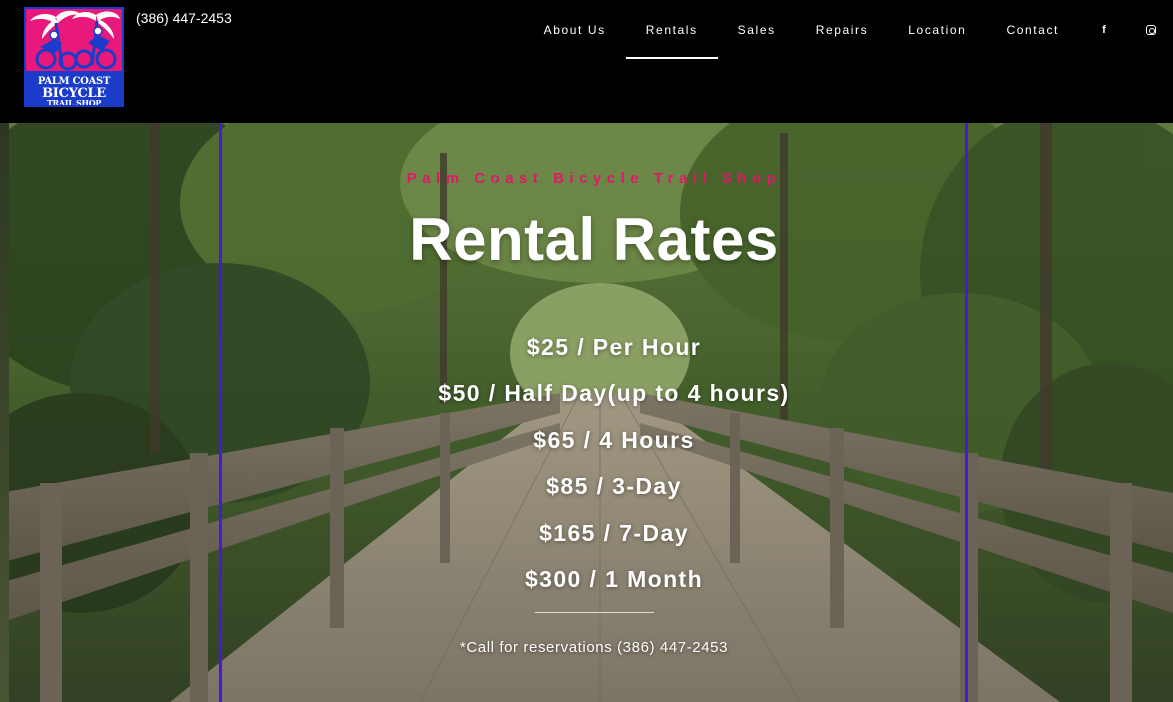 Image resolution: width=1173 pixels, height=702 pixels. Describe the element at coordinates (937, 30) in the screenshot. I see `nav-item-location: Location` at that location.